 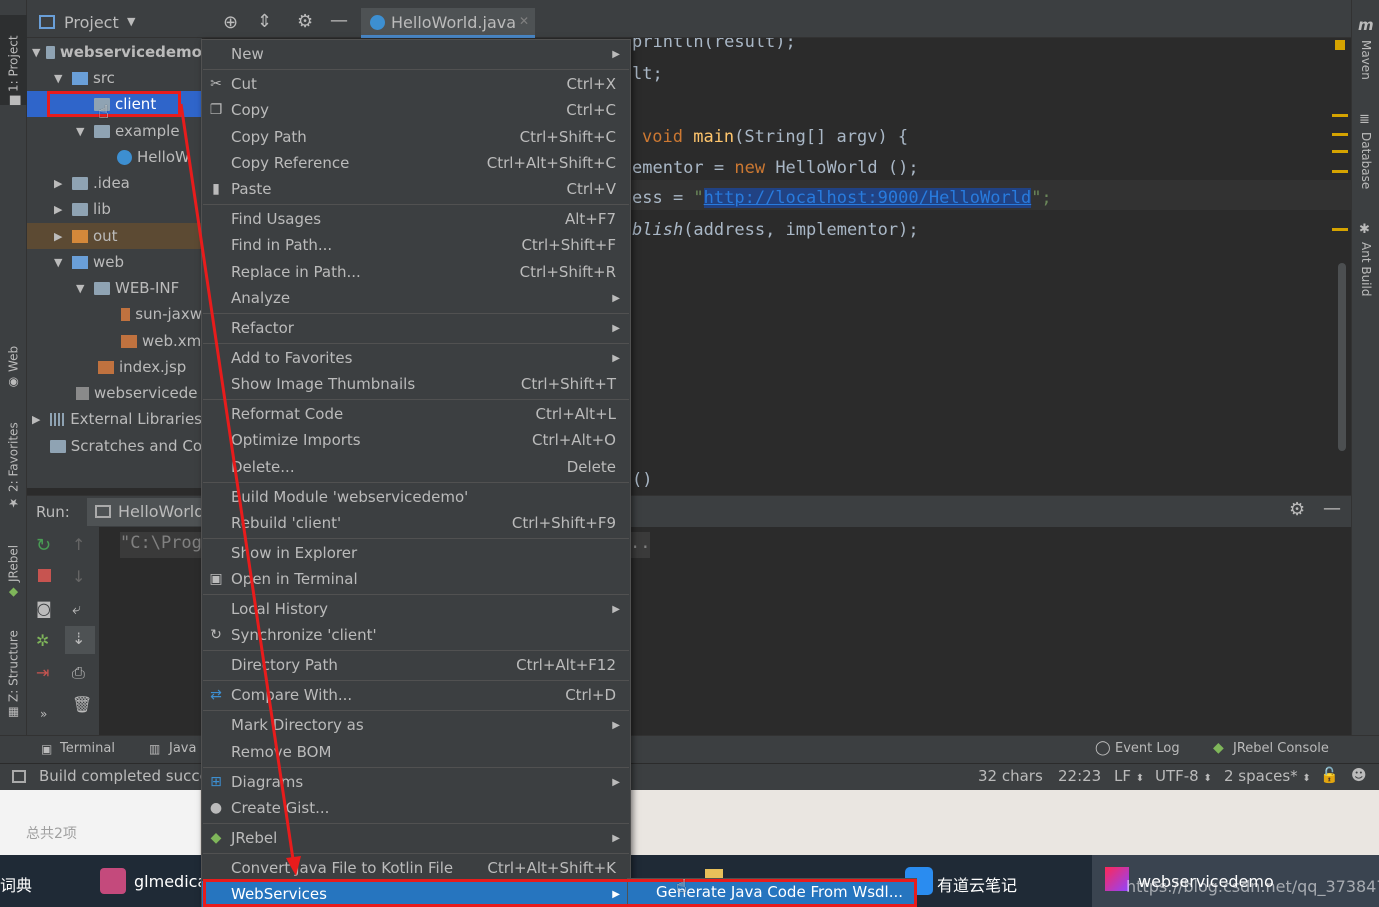 I want to click on annotation-arrow, so click(x=240, y=489).